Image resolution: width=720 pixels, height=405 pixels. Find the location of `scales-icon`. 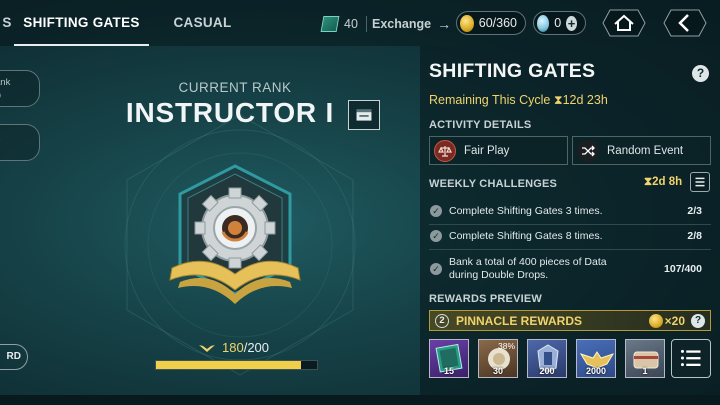

scales-icon is located at coordinates (445, 150).